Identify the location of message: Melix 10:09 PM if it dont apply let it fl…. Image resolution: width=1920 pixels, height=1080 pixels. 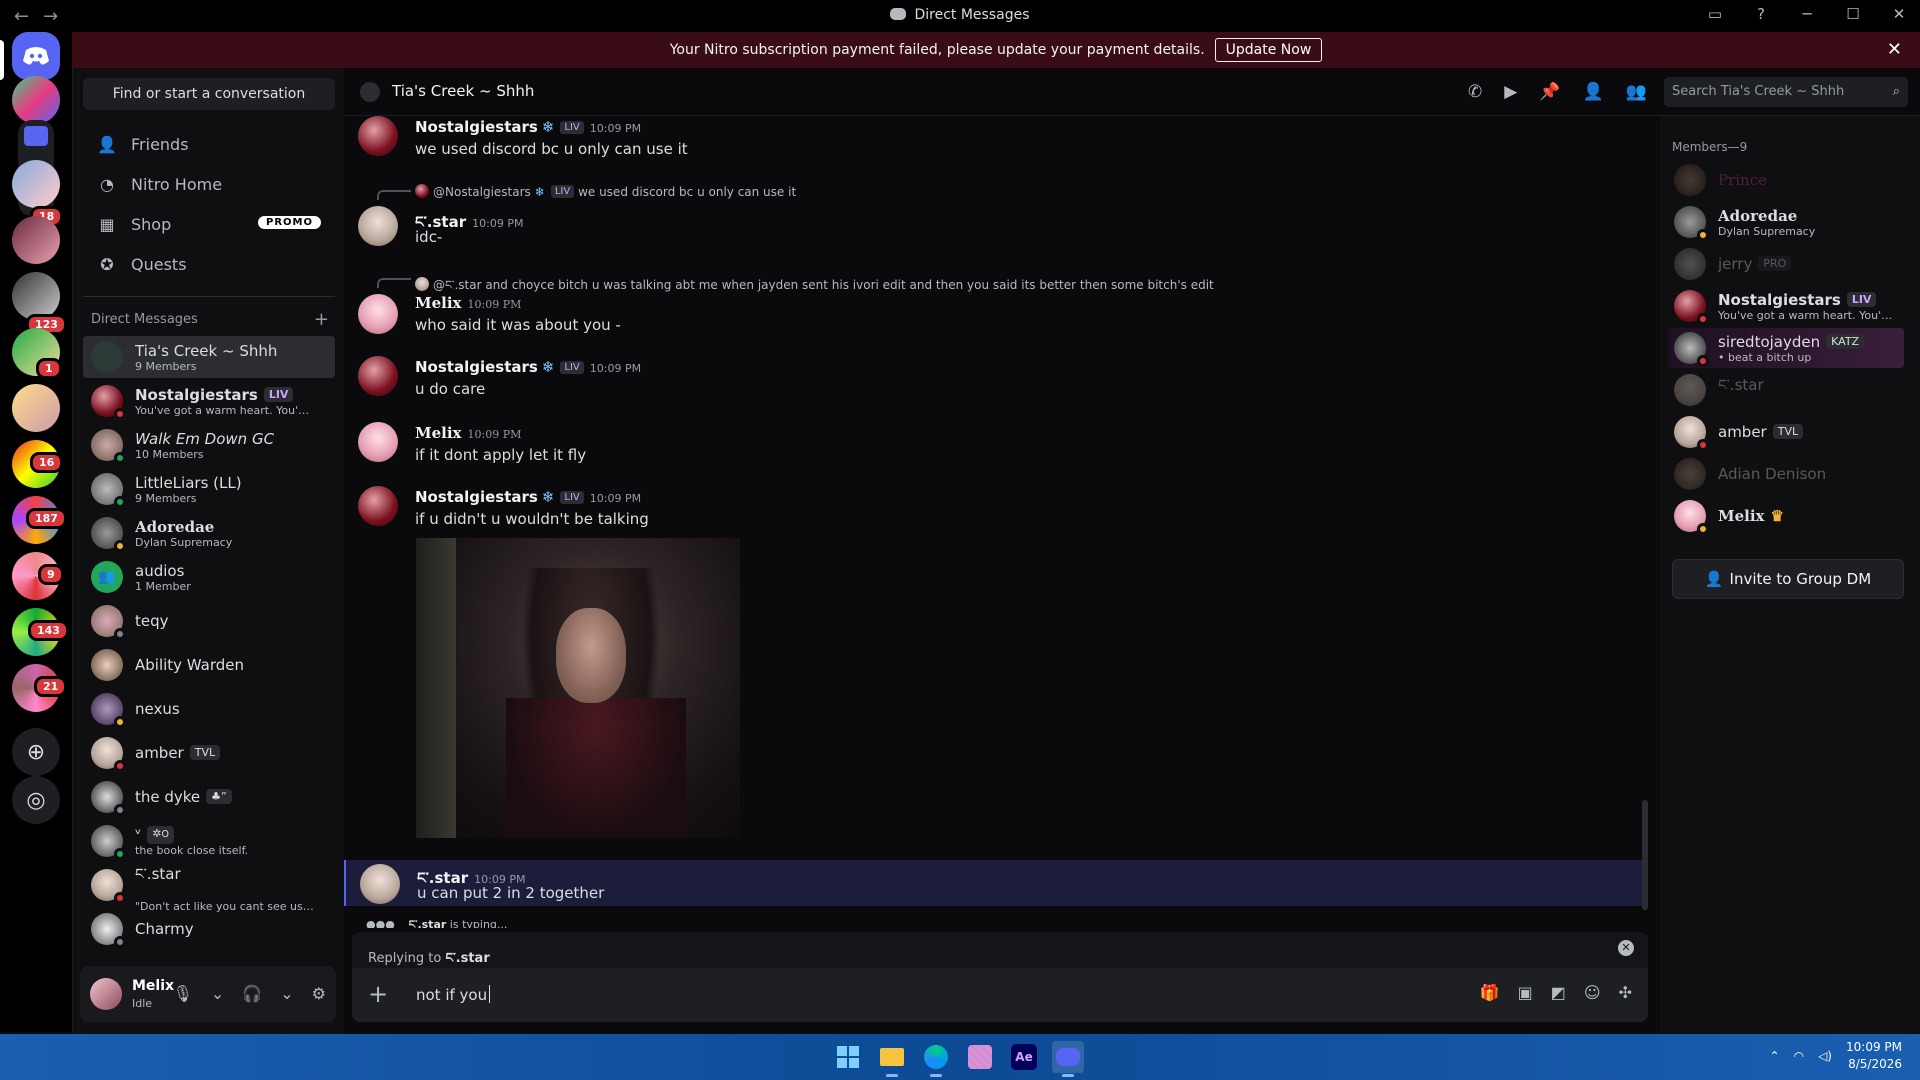
(994, 448).